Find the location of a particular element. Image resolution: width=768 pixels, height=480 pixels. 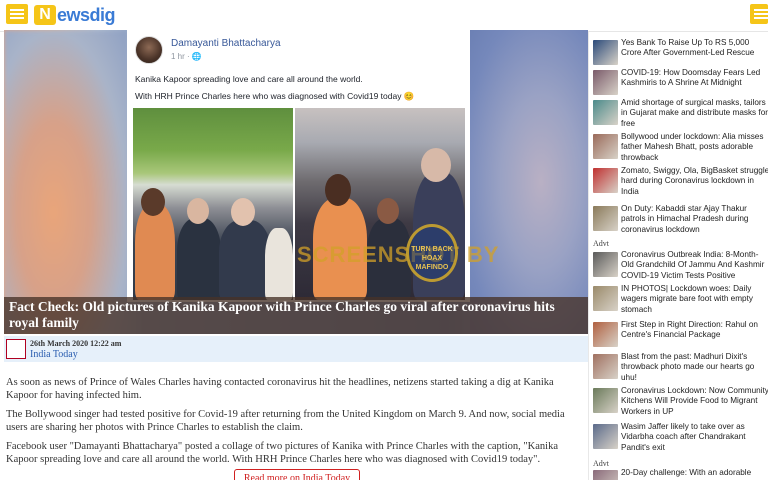

news-headline-line: First Step in Right Direction: Rahul on is located at coordinates (689, 324).